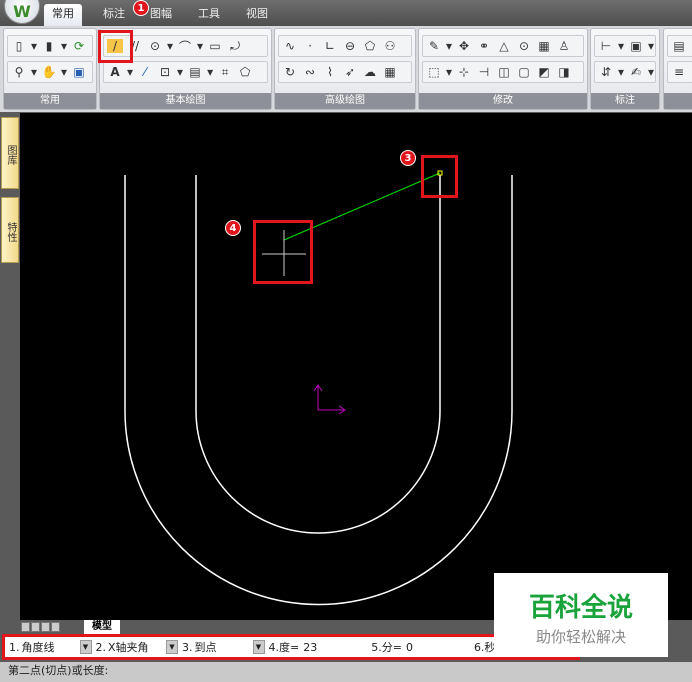  What do you see at coordinates (290, 46) in the screenshot?
I see `spline-icon: ∿` at bounding box center [290, 46].